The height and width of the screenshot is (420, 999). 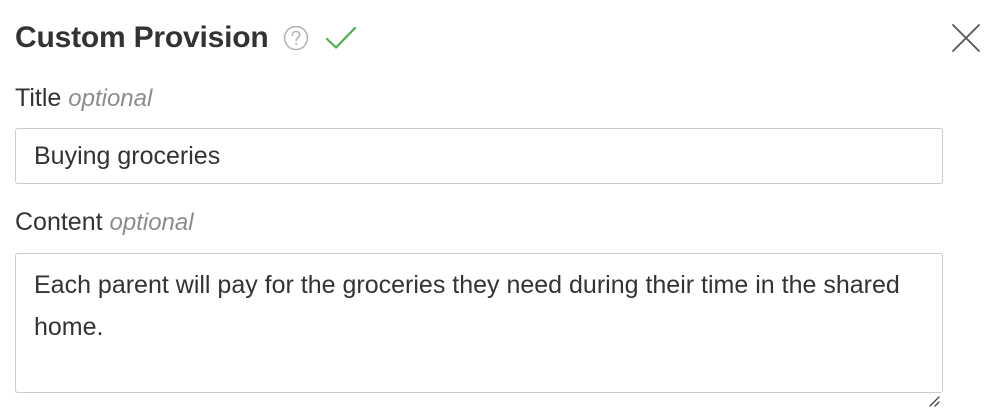 I want to click on title-input-value: Buying groceries, so click(x=127, y=156).